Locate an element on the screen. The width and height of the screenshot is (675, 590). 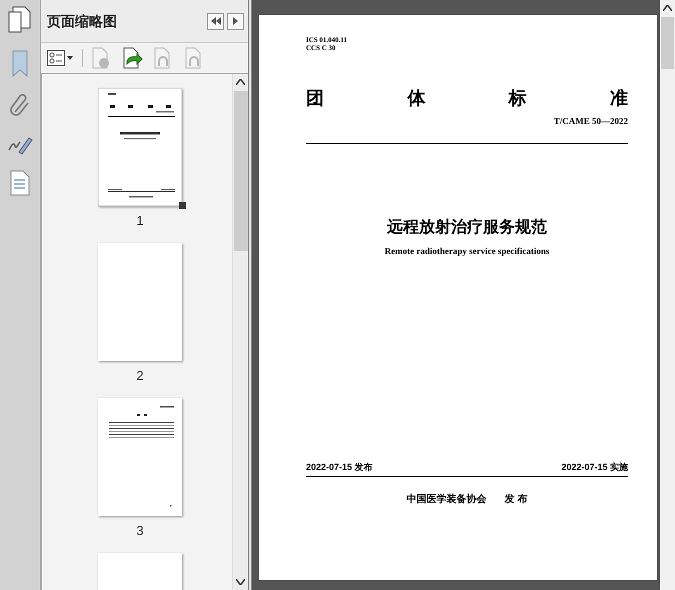
standard-category-character: 准 is located at coordinates (619, 98).